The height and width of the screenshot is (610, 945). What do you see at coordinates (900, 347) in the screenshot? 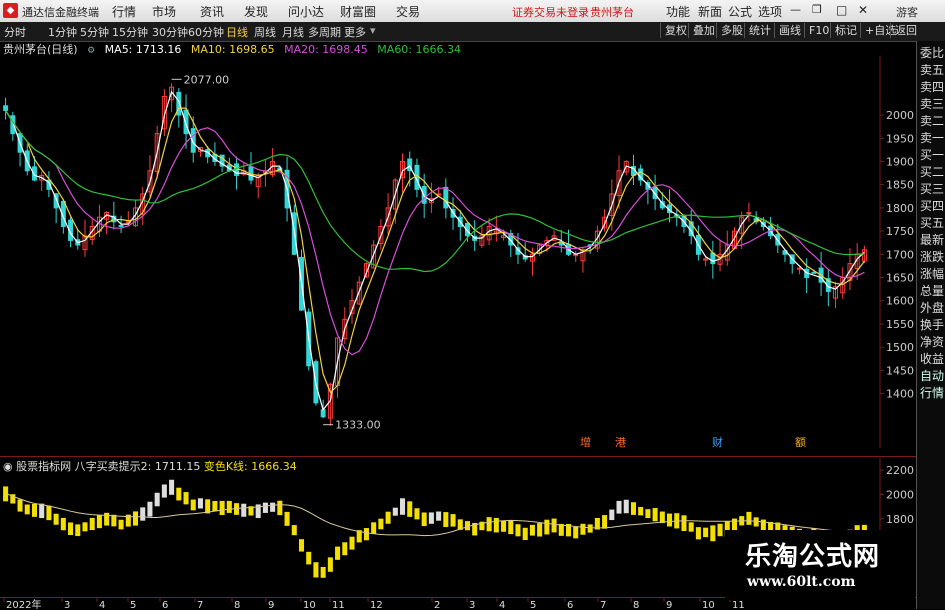
I see `price-tick-label: 1500` at bounding box center [900, 347].